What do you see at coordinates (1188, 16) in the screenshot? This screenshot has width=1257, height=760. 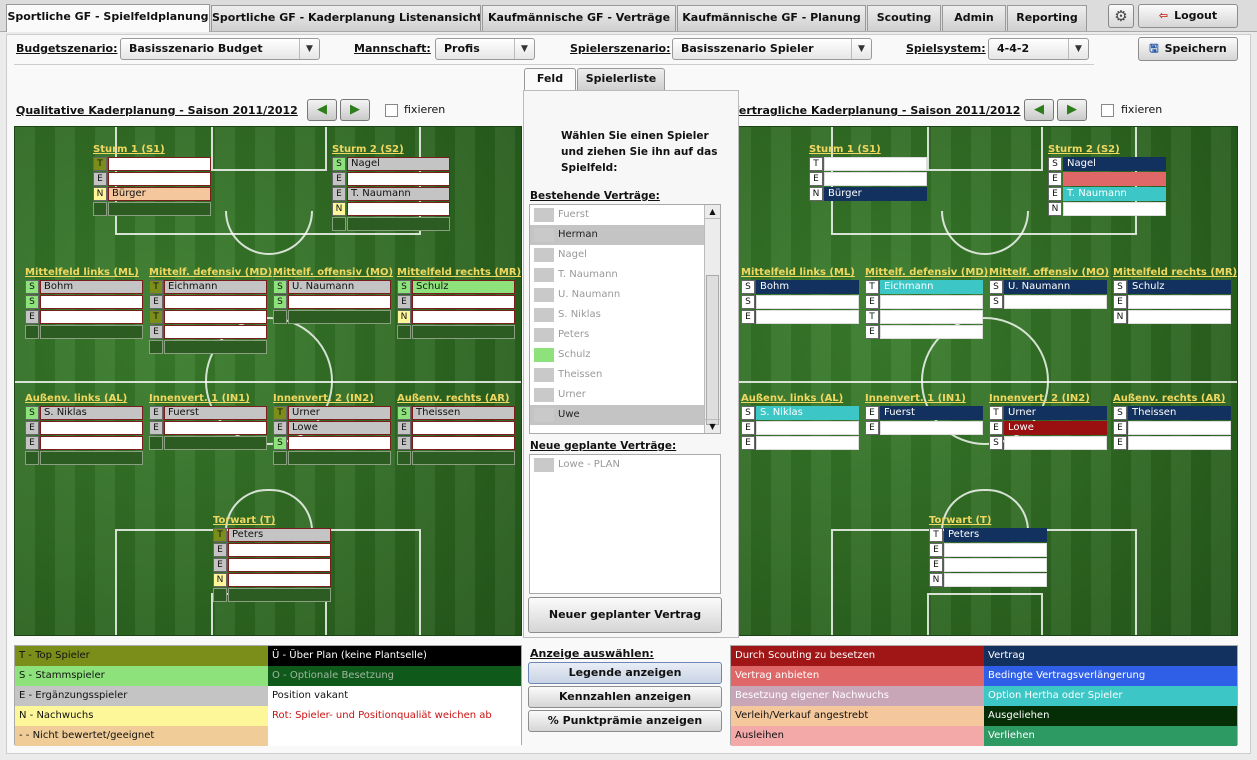 I see `logout-button: ⇦ Logout` at bounding box center [1188, 16].